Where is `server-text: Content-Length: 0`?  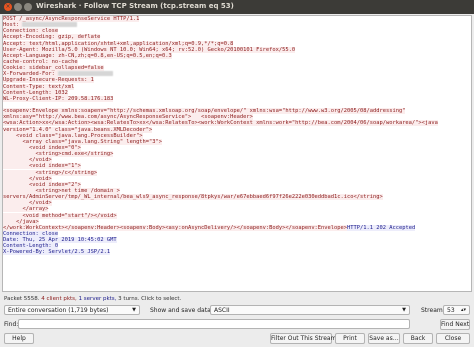 server-text: Content-Length: 0 is located at coordinates (31, 246).